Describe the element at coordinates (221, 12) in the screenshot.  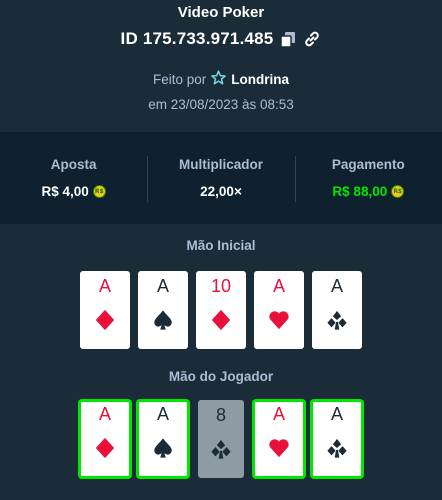
I see `game-title: Video Poker` at that location.